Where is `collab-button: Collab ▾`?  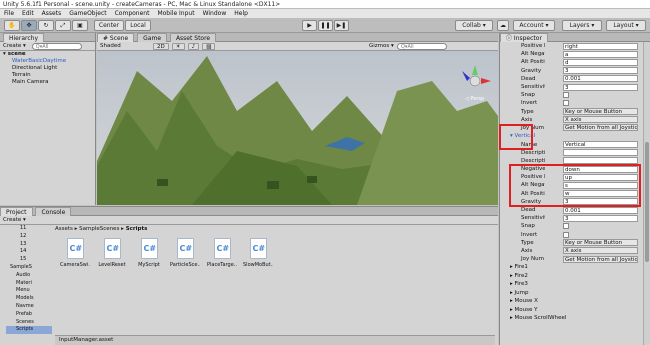 collab-button: Collab ▾ is located at coordinates (474, 25).